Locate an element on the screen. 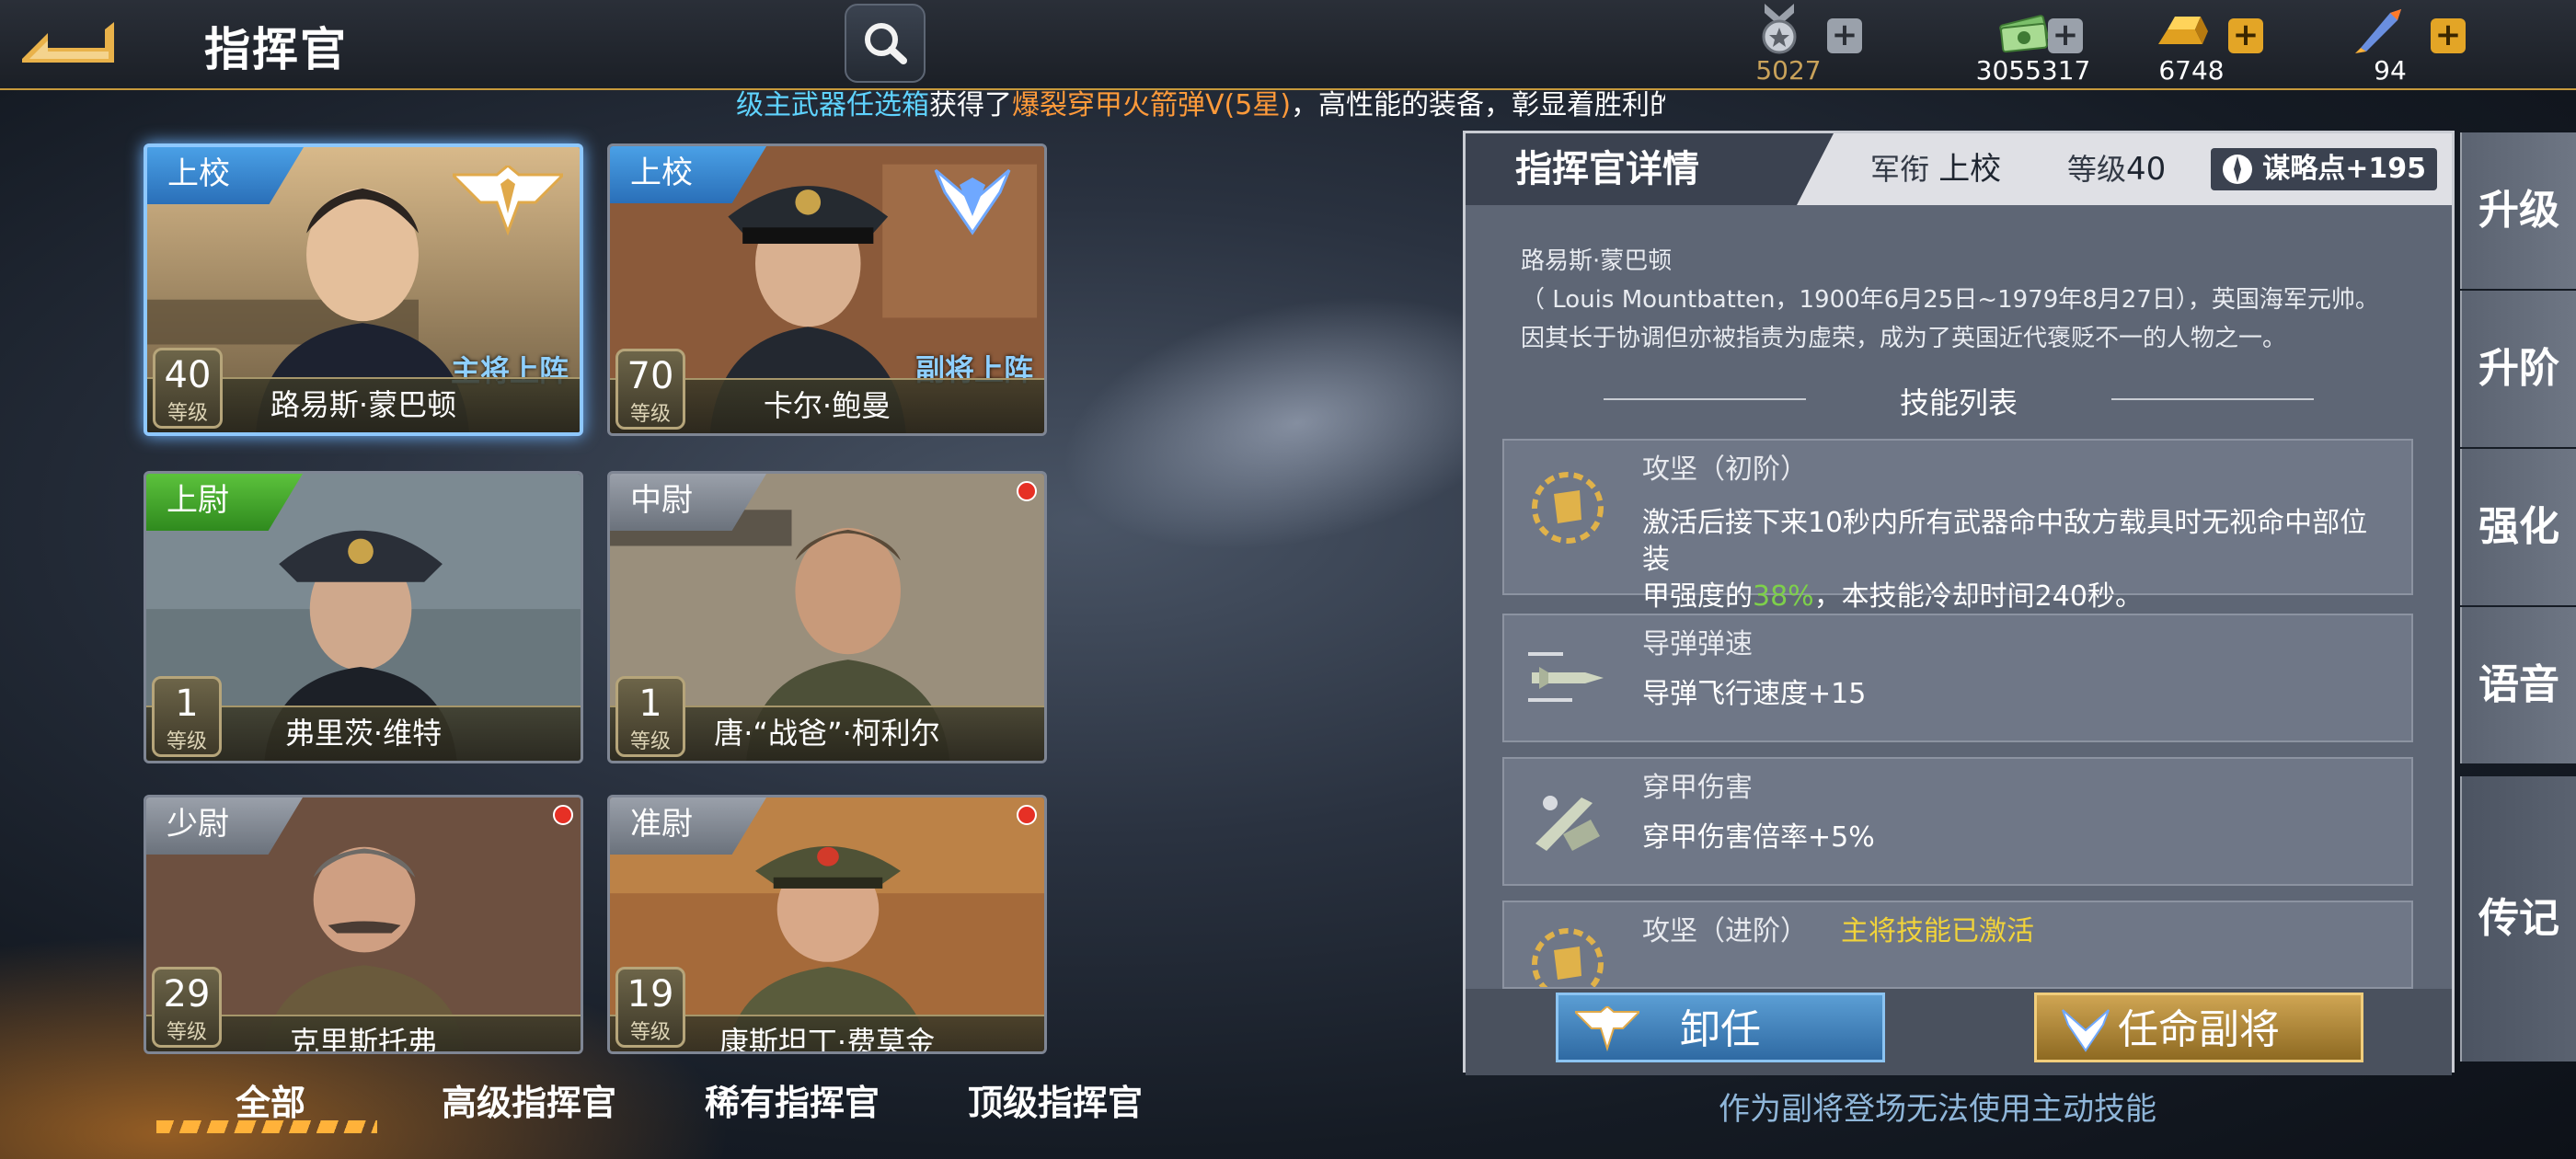  side-tab-voice: 语音 is located at coordinates (2518, 685).